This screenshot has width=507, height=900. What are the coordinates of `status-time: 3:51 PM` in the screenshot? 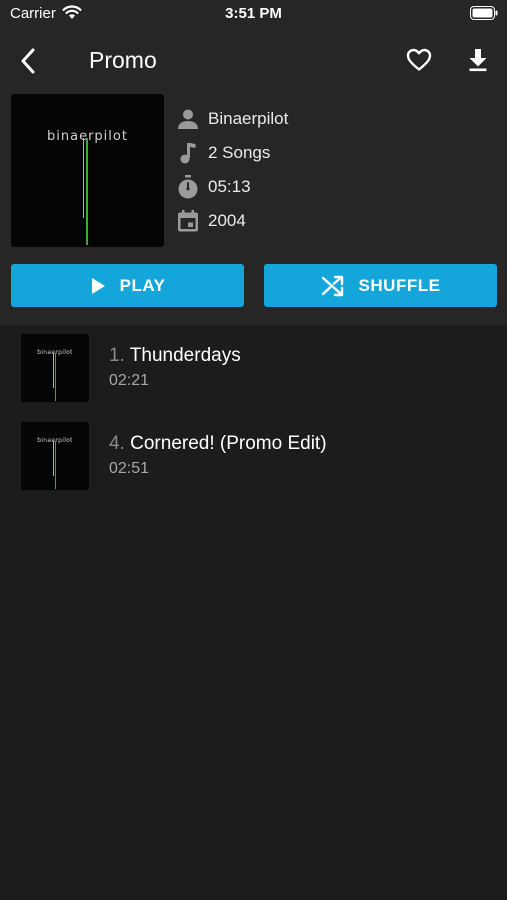 It's located at (253, 13).